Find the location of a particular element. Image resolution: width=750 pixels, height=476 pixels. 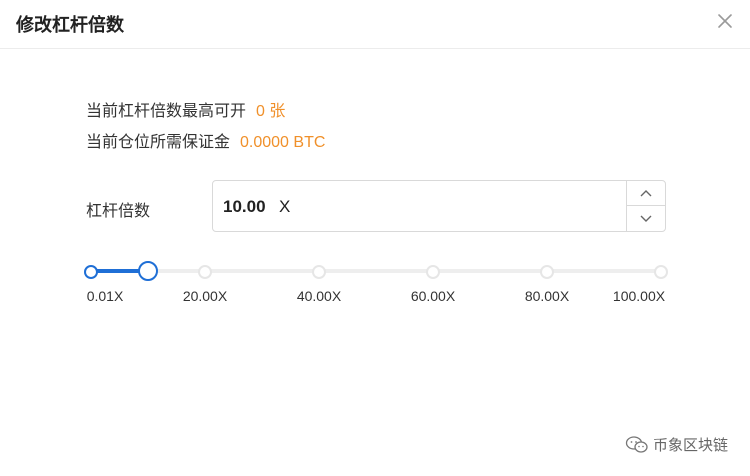

slider-mark-label: 80.00X is located at coordinates (547, 296).